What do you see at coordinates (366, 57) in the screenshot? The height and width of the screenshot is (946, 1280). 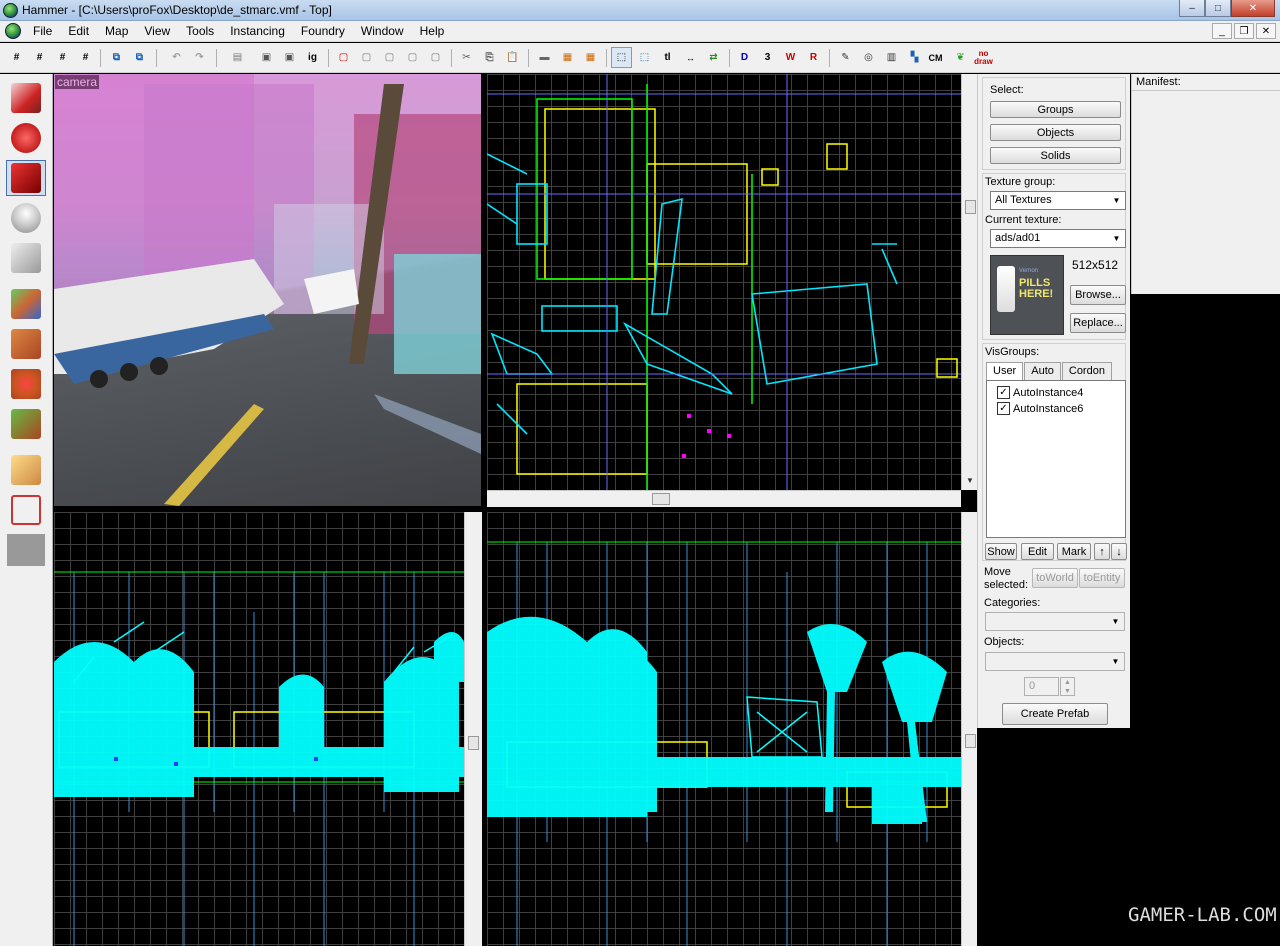 I see `hide-selected-icon: ▢` at bounding box center [366, 57].